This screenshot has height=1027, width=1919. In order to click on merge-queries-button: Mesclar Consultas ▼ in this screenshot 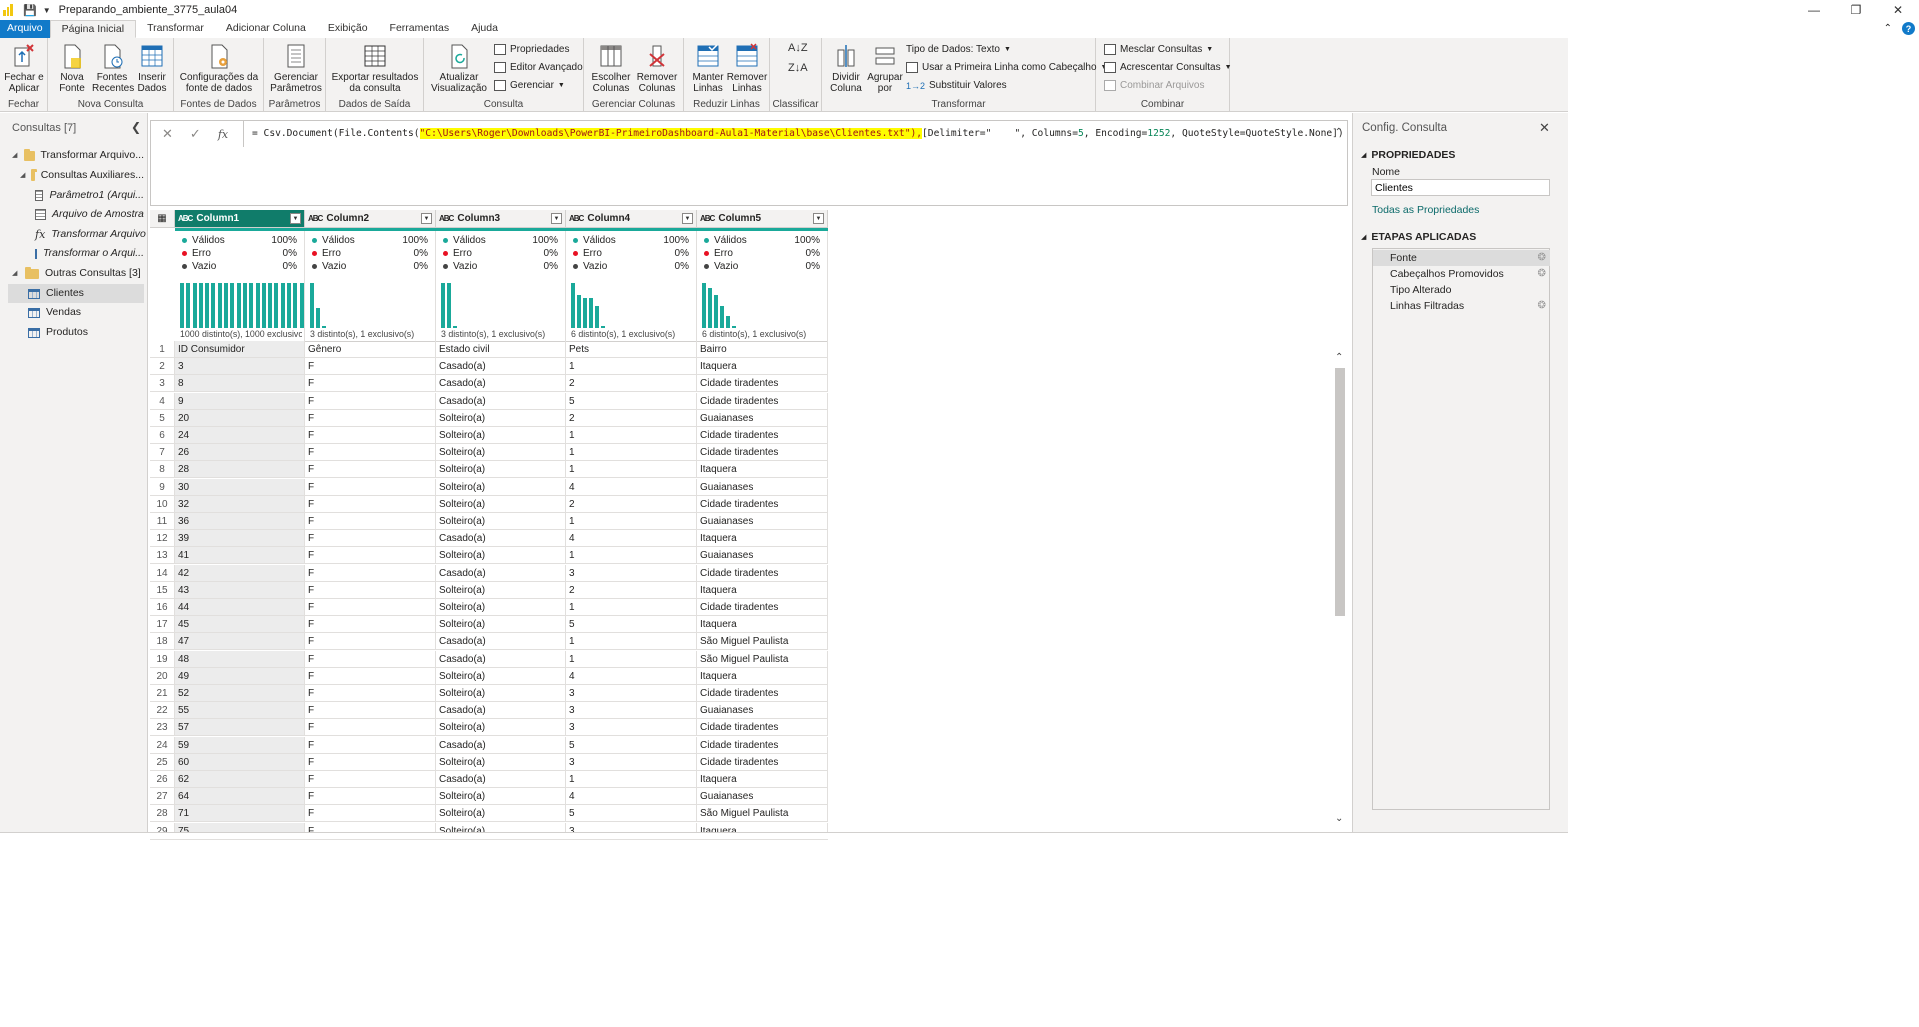, I will do `click(1158, 49)`.